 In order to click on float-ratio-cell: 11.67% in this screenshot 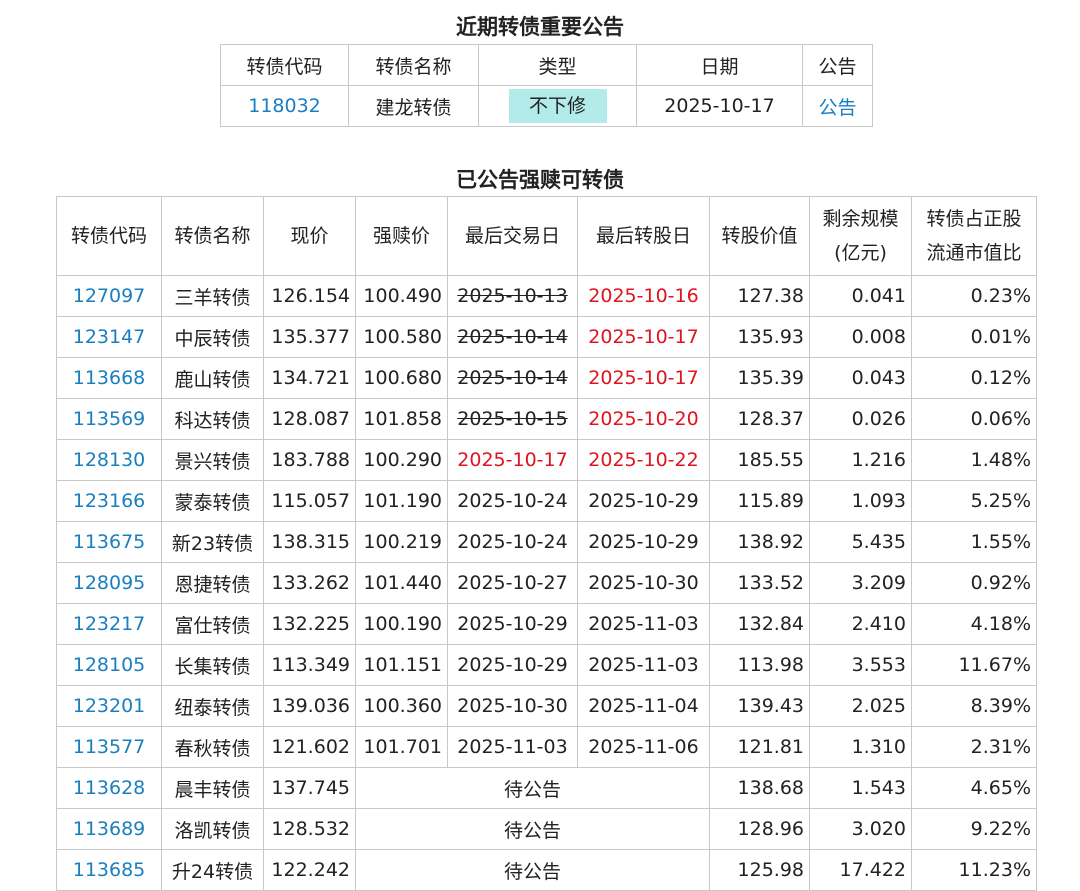, I will do `click(974, 665)`.